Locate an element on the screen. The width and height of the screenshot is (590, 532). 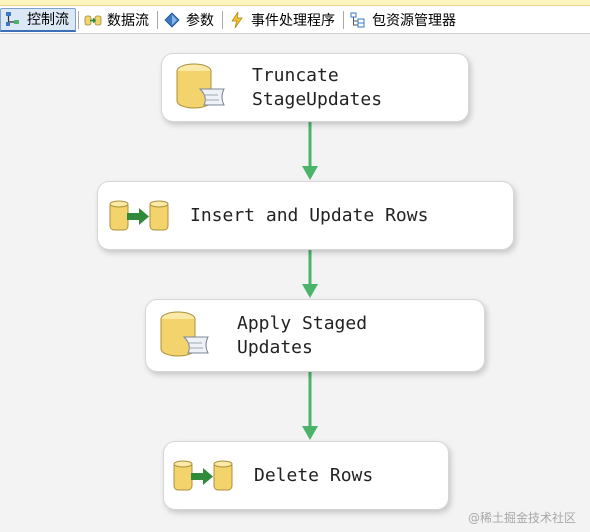
designer-tab-bar: 控制流 数据流 参数 事件处理程序 包资源管理器 is located at coordinates (295, 20).